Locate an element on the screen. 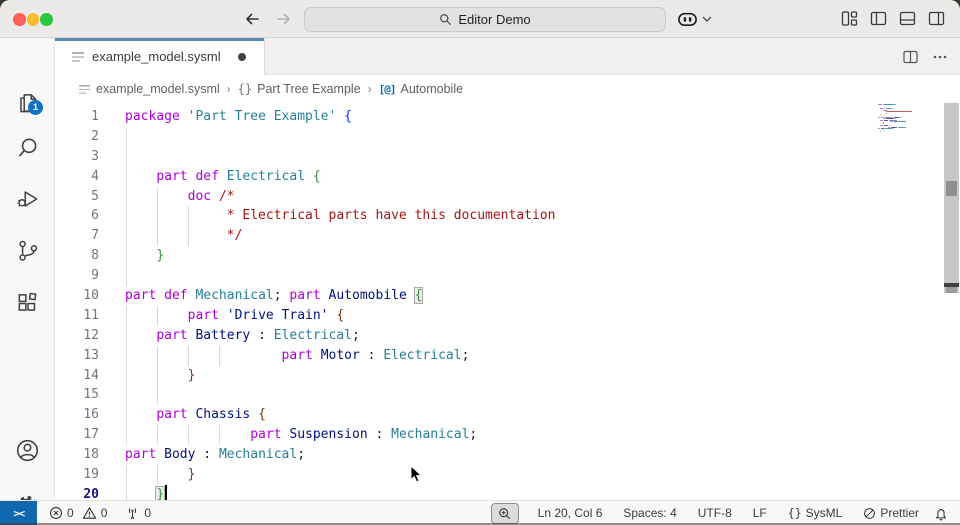 This screenshot has width=960, height=525. zoom-indicator-button is located at coordinates (504, 513).